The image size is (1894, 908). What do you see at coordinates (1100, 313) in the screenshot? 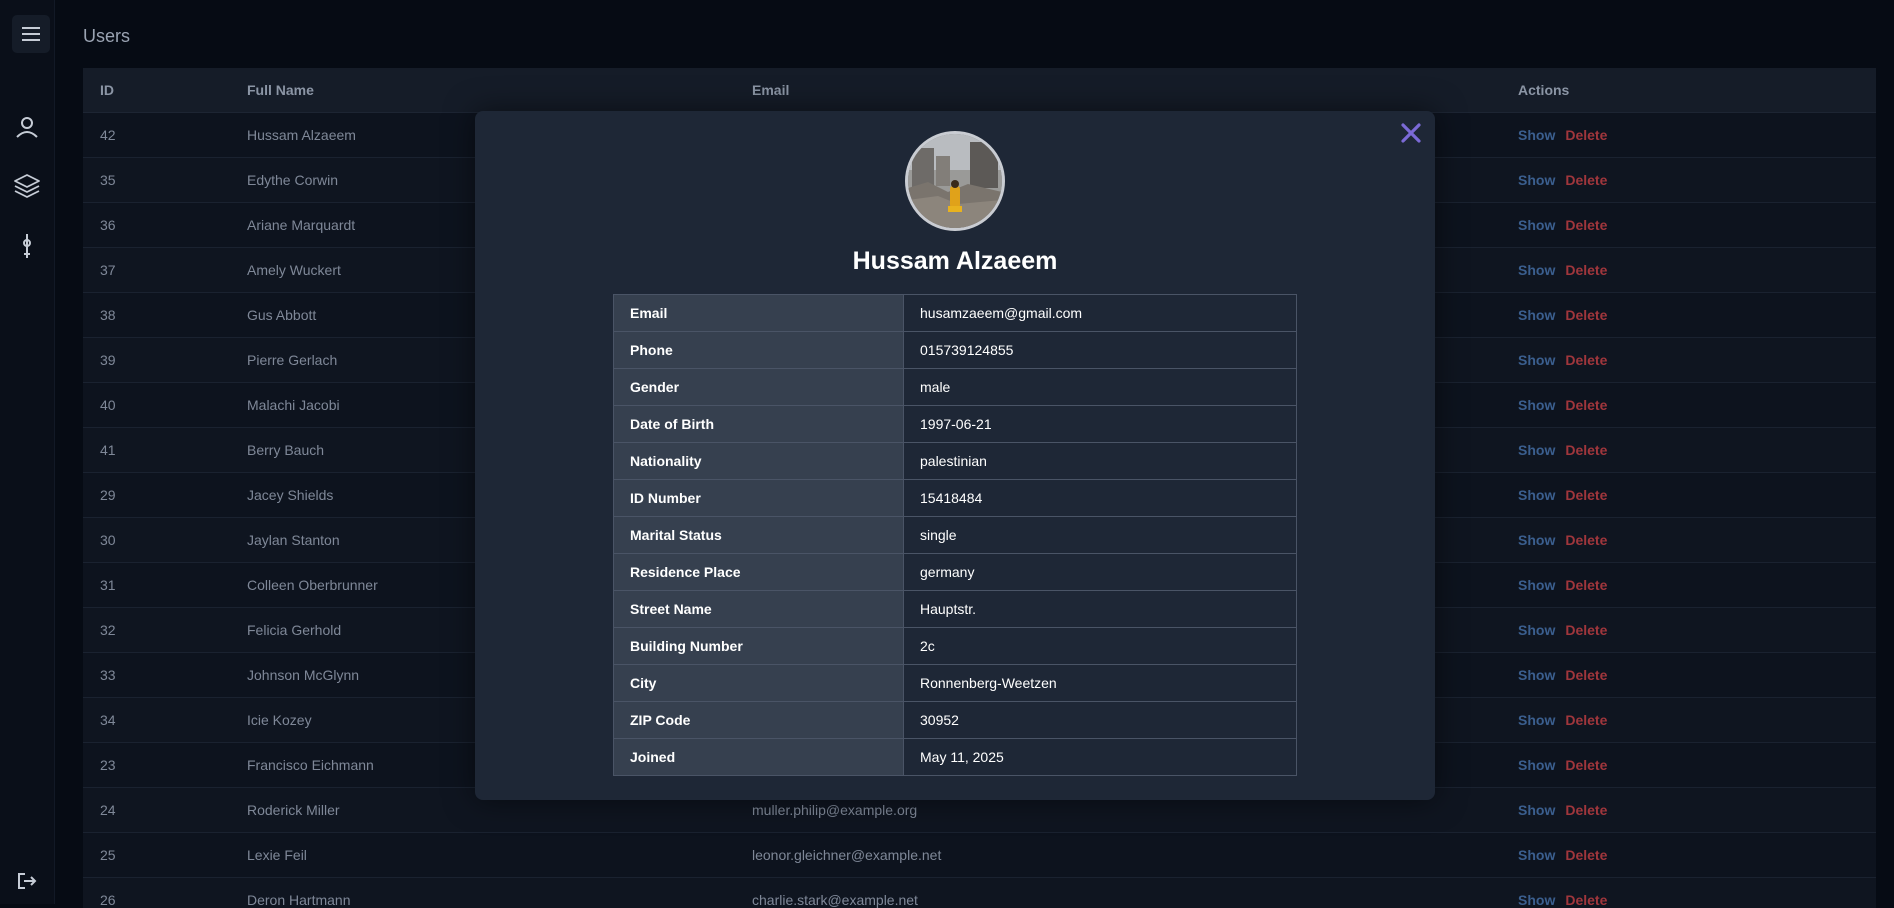
I see `detail-value: husamzaeem@gmail.com` at bounding box center [1100, 313].